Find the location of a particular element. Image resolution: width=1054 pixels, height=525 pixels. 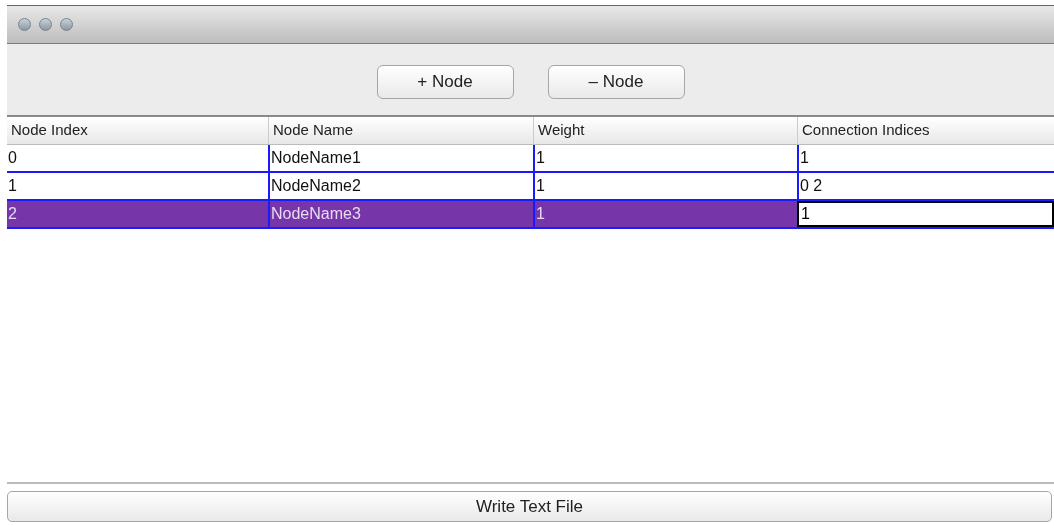

column-header: Connection Indices is located at coordinates (925, 130).